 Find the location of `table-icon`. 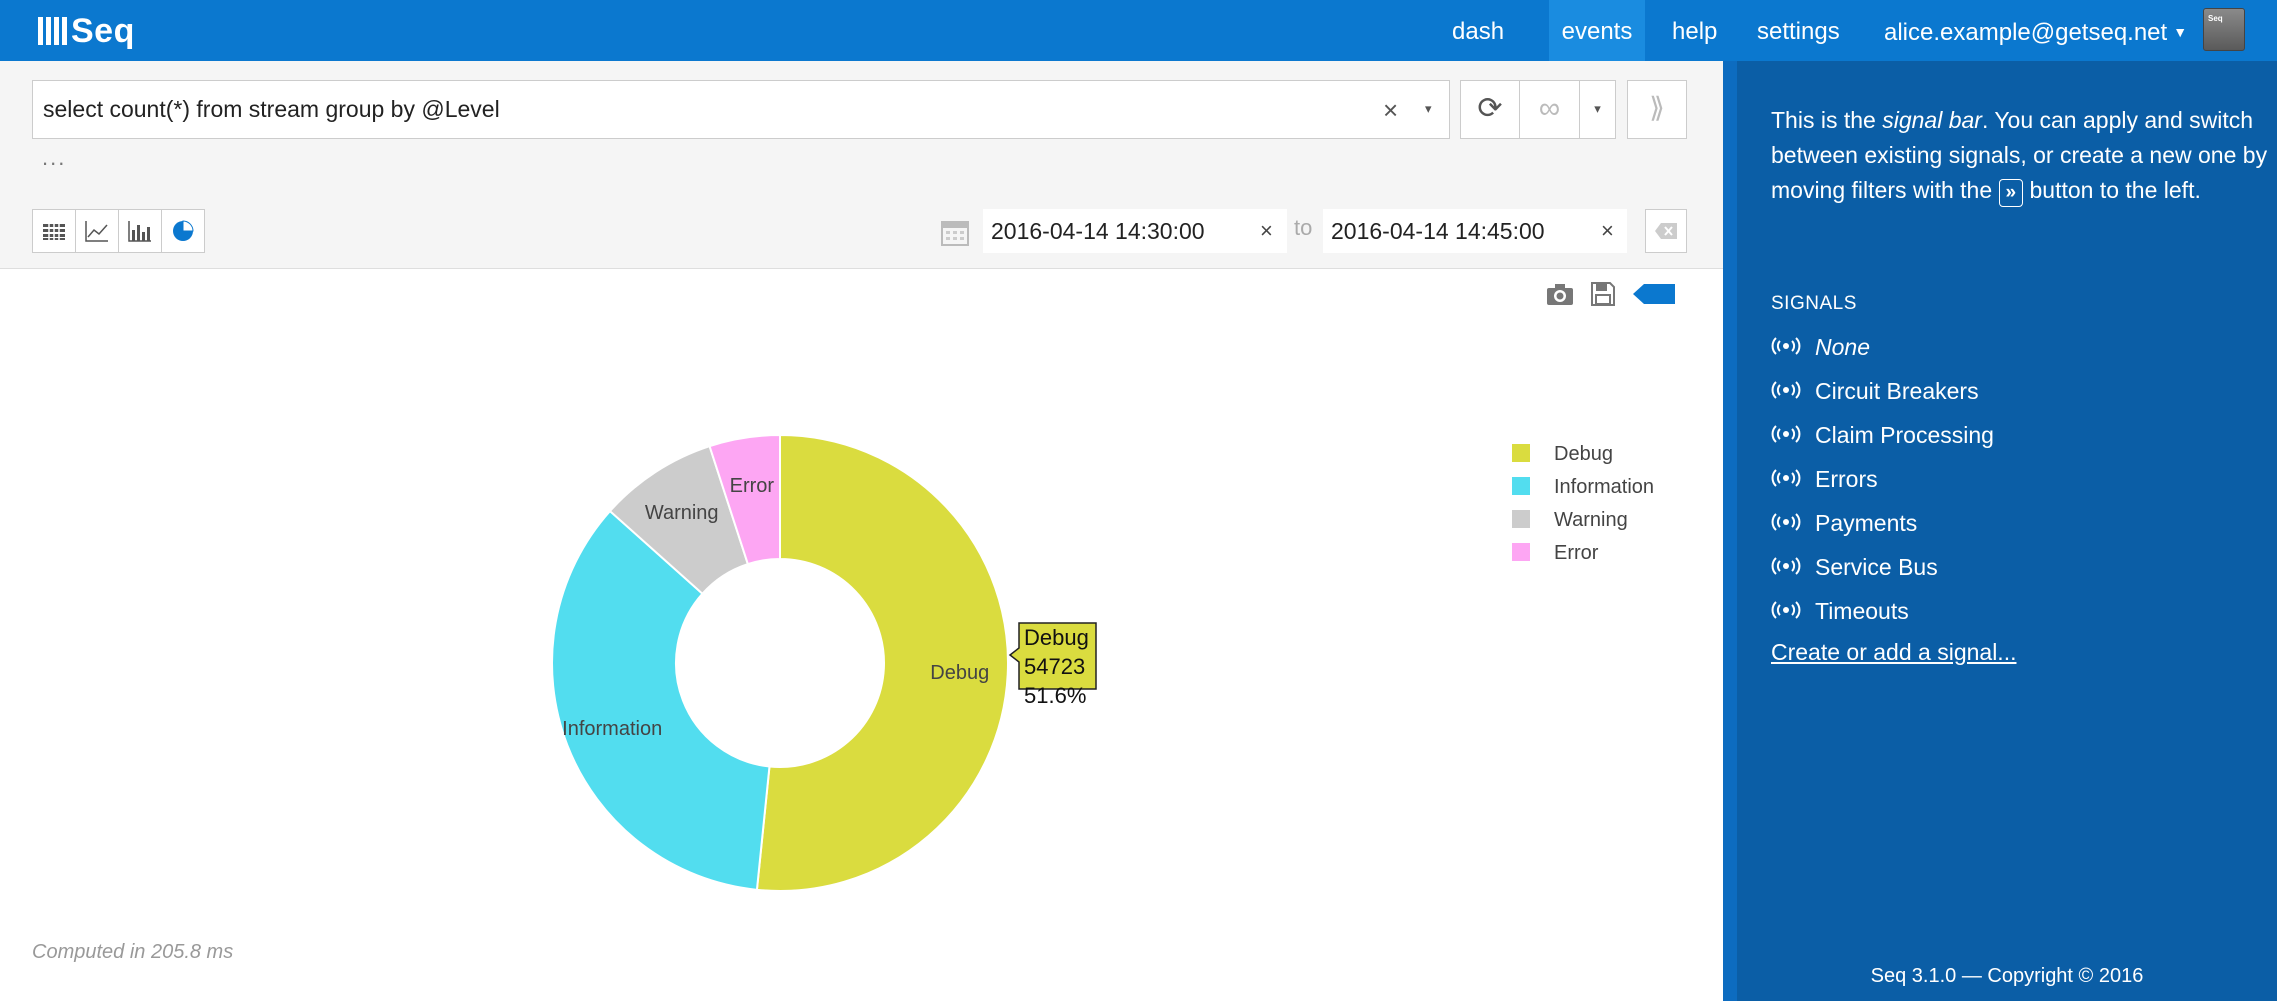

table-icon is located at coordinates (54, 232).